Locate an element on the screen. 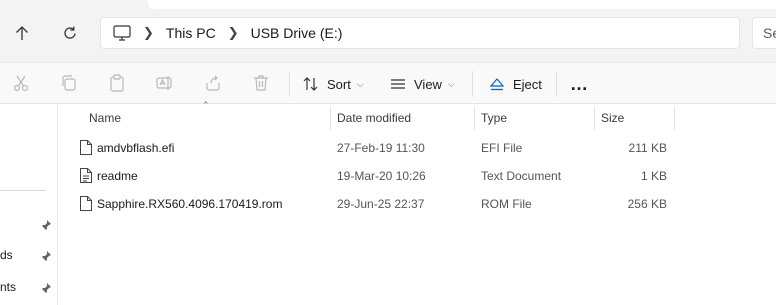 The height and width of the screenshot is (305, 776). title-strip is located at coordinates (462, 4).